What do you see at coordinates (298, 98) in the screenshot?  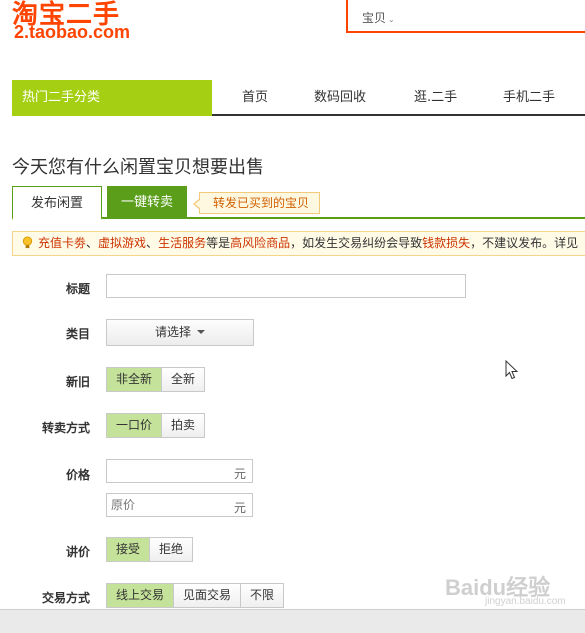 I see `main-nav: 热门二手分类 首页 数码回收 逛.二手 手机二手` at bounding box center [298, 98].